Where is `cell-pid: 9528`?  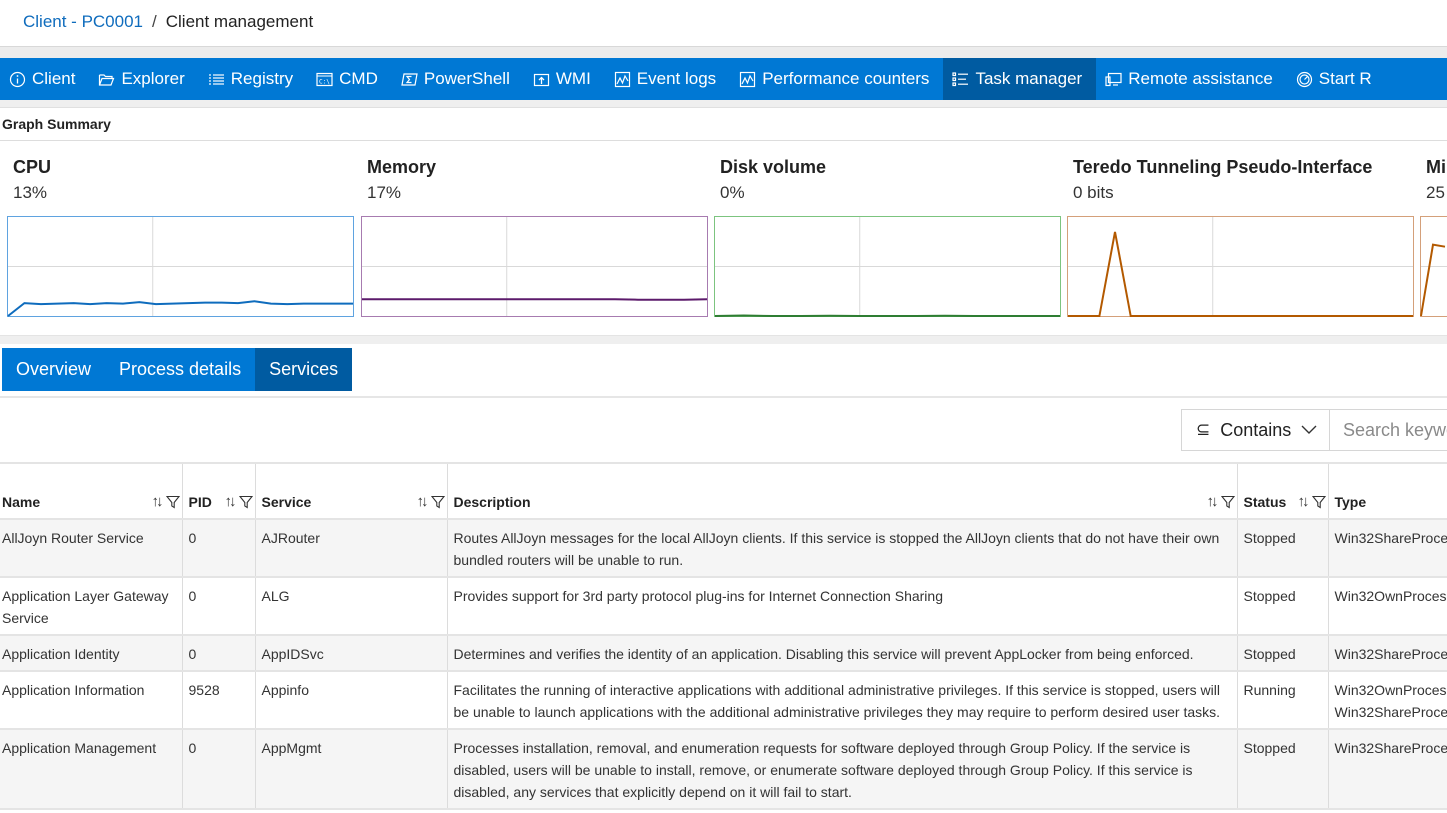 cell-pid: 9528 is located at coordinates (219, 700).